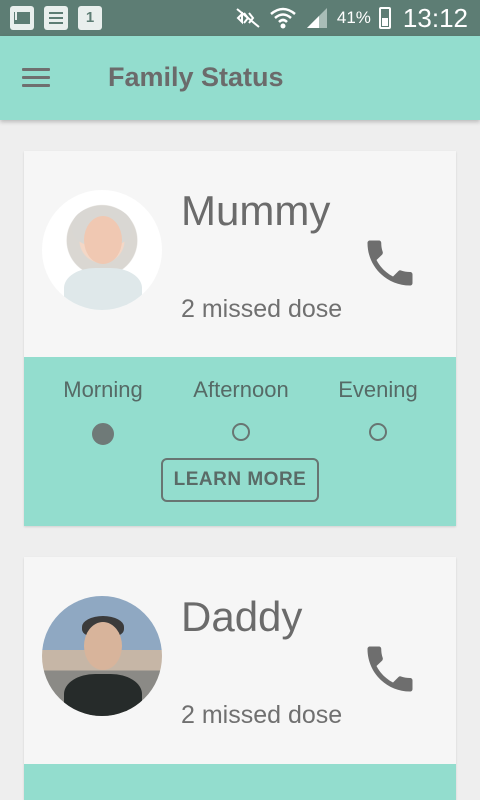 The image size is (480, 800). I want to click on notification-icons: 1, so click(56, 18).